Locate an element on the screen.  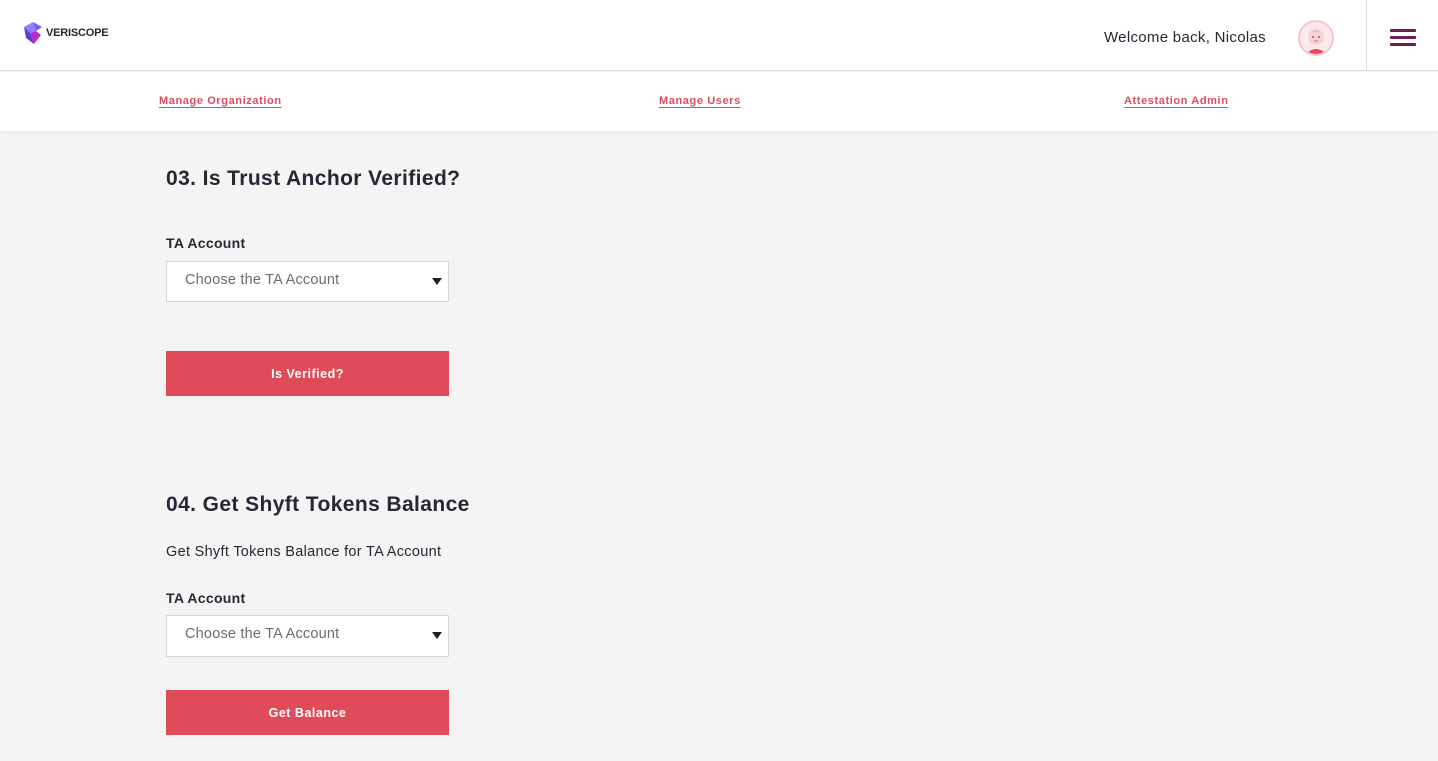
top-header: VERISCOPE Welcome back, Nicolas is located at coordinates (719, 35).